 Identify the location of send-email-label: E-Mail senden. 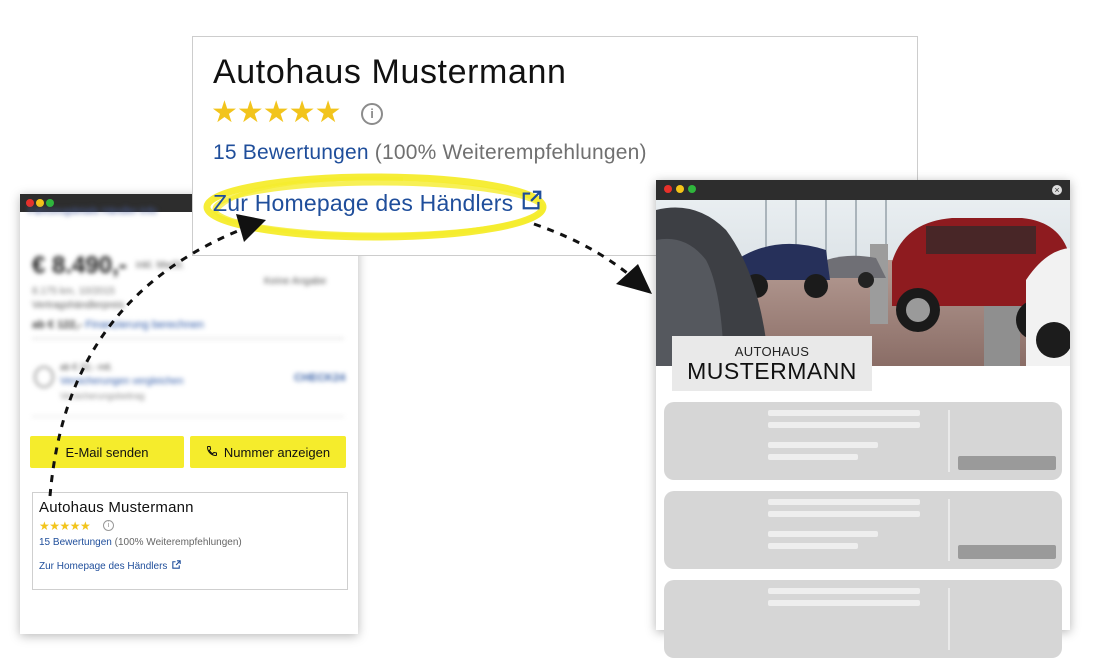
(107, 452).